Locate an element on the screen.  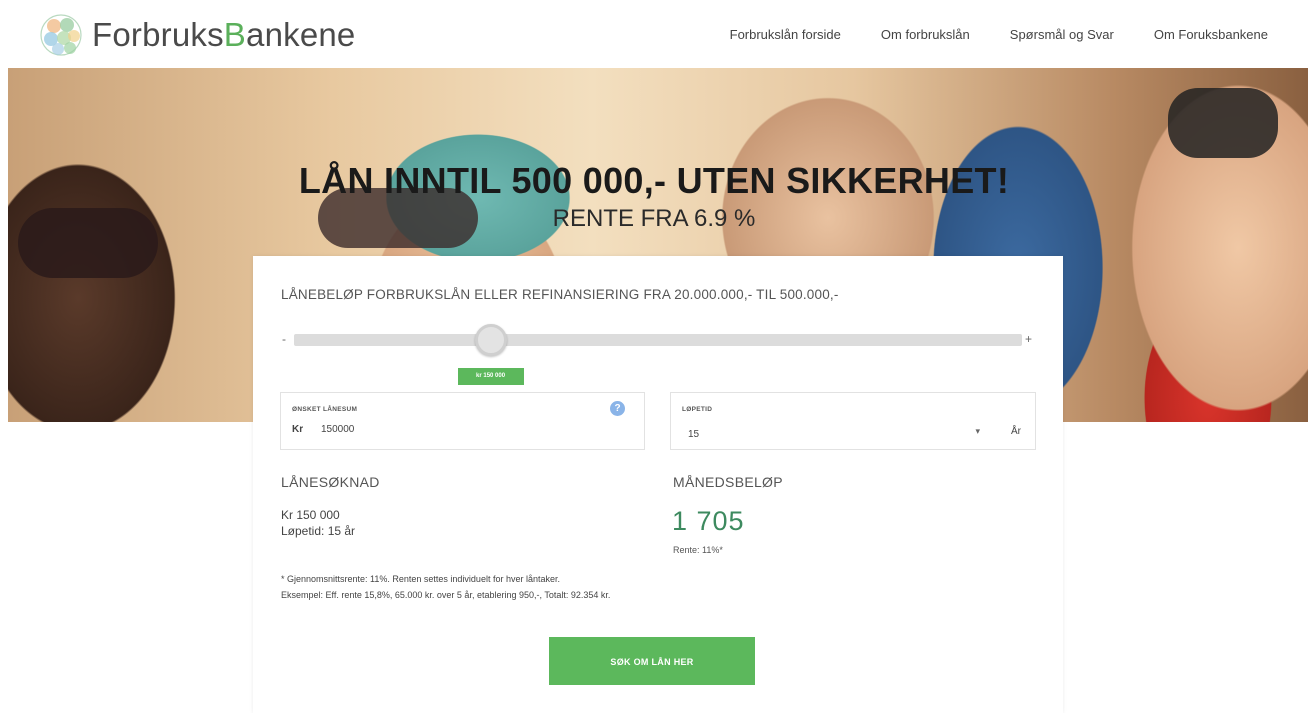
loan-amount-slider-handle is located at coordinates (490, 340).